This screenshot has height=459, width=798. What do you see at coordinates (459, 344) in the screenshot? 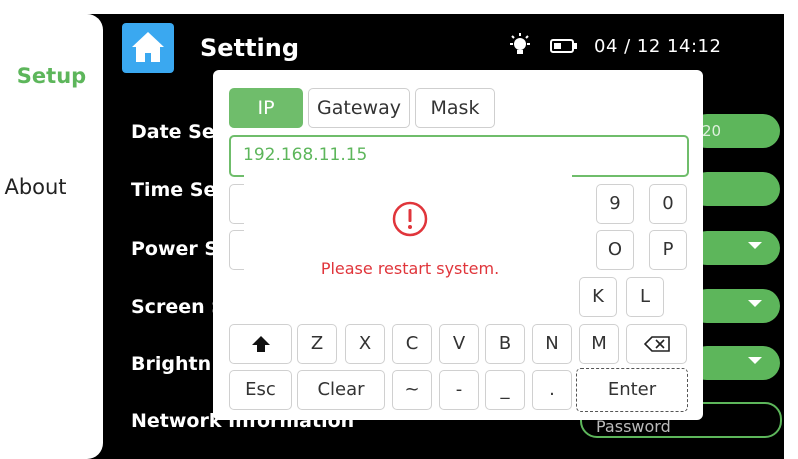
I see `key-v: V` at bounding box center [459, 344].